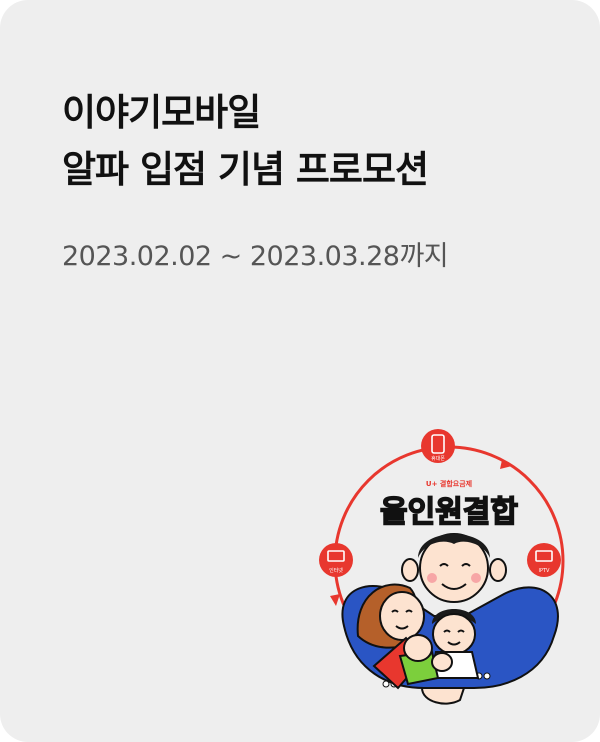 The width and height of the screenshot is (600, 742). What do you see at coordinates (449, 512) in the screenshot?
I see `illustration-headline: 올인원결합` at bounding box center [449, 512].